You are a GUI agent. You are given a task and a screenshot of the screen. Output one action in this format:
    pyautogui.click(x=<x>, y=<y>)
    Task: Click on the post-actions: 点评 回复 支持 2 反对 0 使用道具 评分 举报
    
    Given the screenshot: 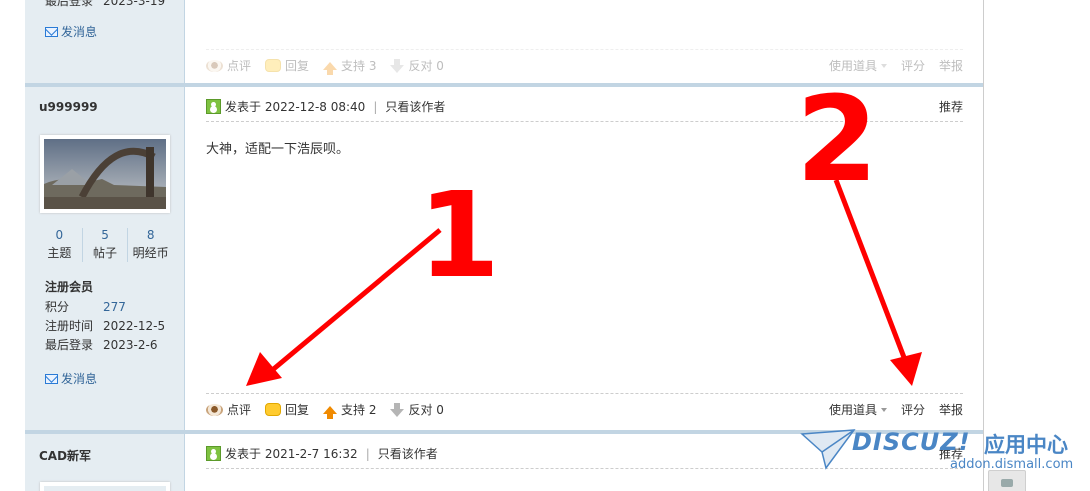 What is the action you would take?
    pyautogui.click(x=584, y=409)
    